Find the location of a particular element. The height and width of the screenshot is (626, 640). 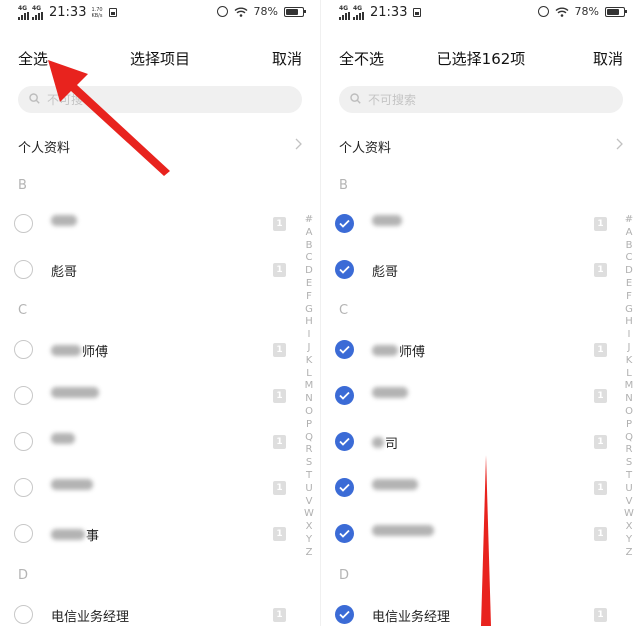

wifi-icon is located at coordinates (241, 12).